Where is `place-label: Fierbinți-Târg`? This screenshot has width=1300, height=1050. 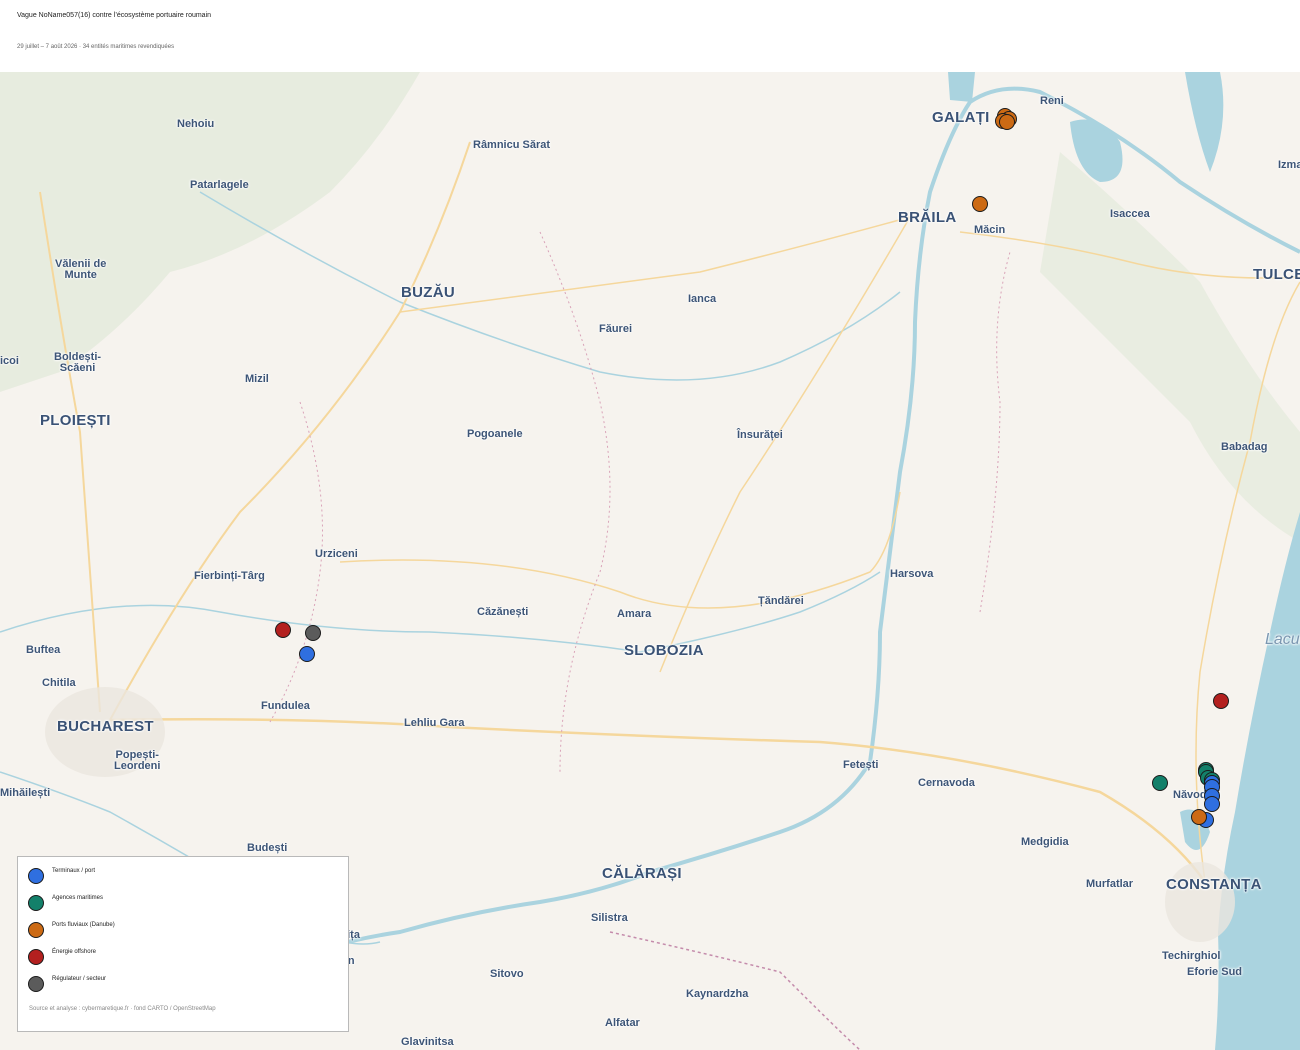 place-label: Fierbinți-Târg is located at coordinates (229, 576).